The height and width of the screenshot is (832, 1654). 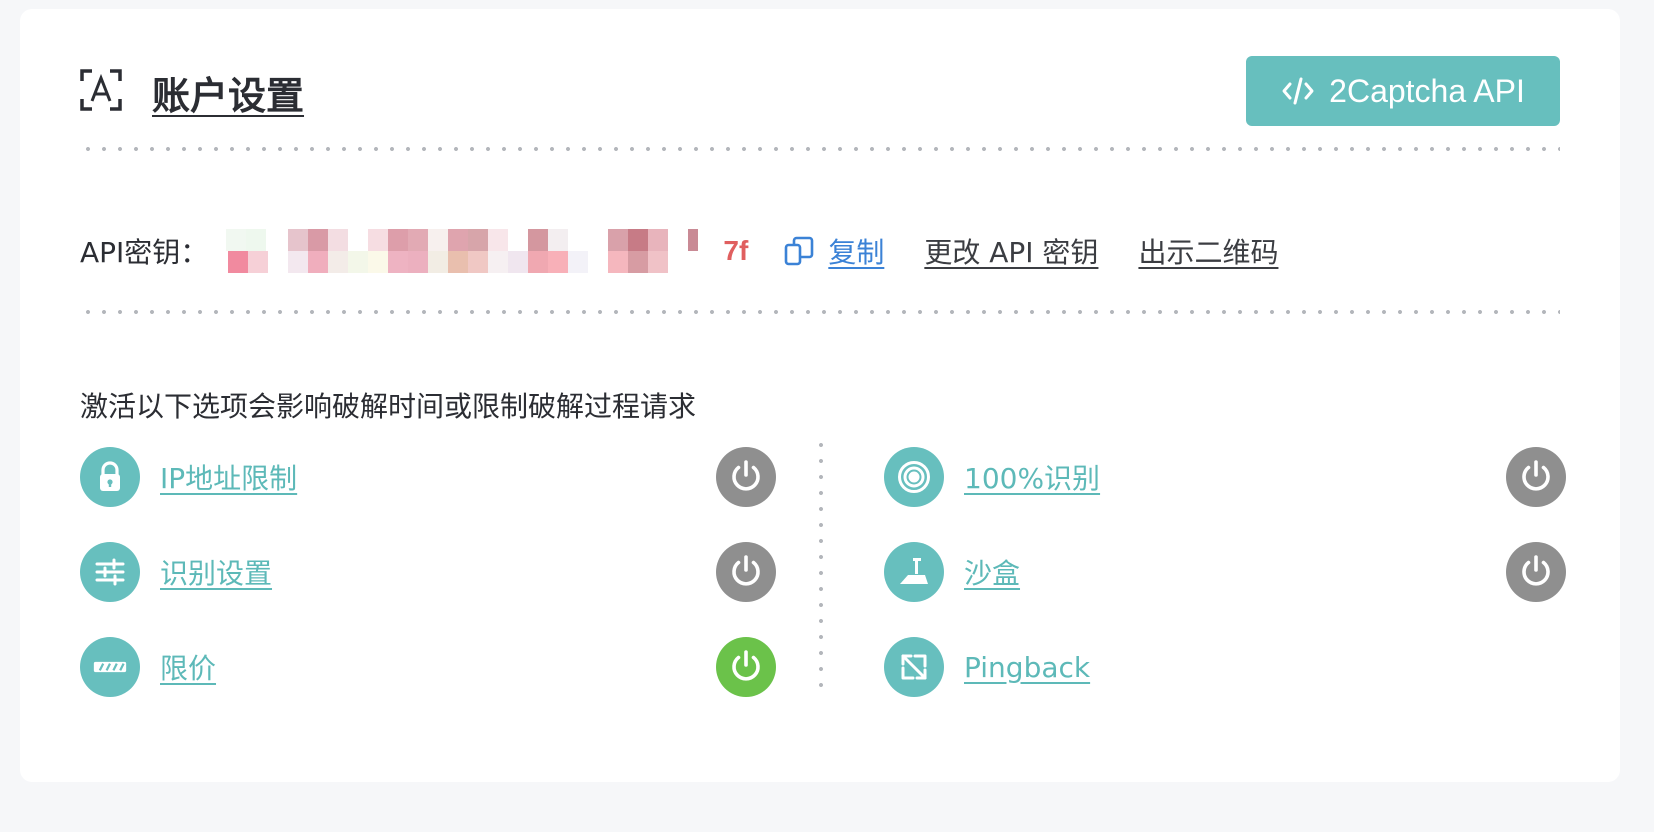 I want to click on api-key-redacted-pixels, so click(x=462, y=251).